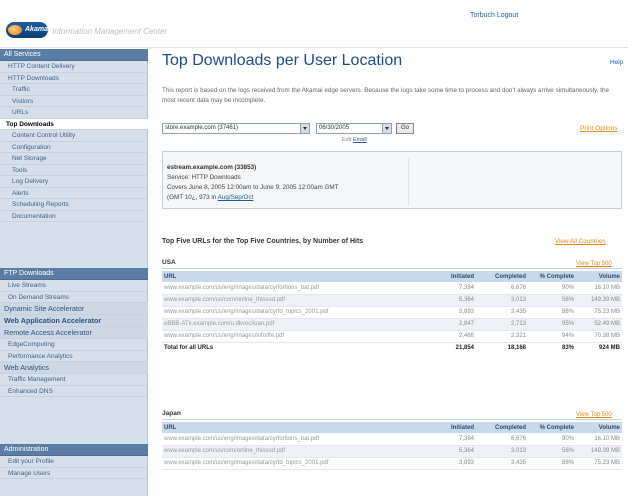 This screenshot has width=628, height=496. I want to click on cell-completed: 18,168, so click(516, 348).